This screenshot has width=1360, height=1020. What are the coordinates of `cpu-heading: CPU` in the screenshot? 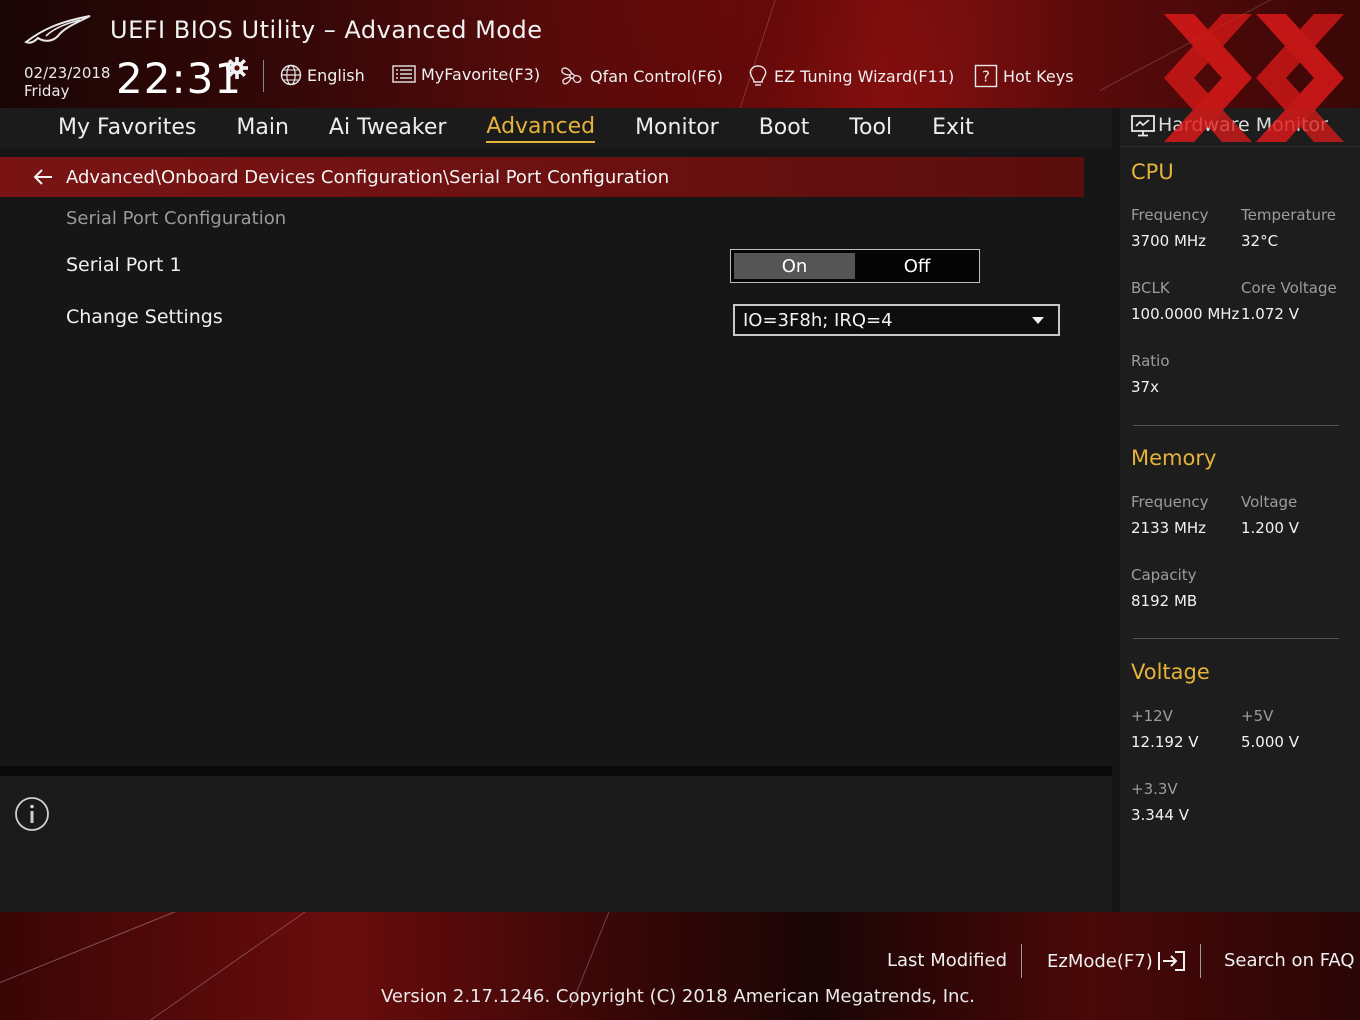 It's located at (1152, 172).